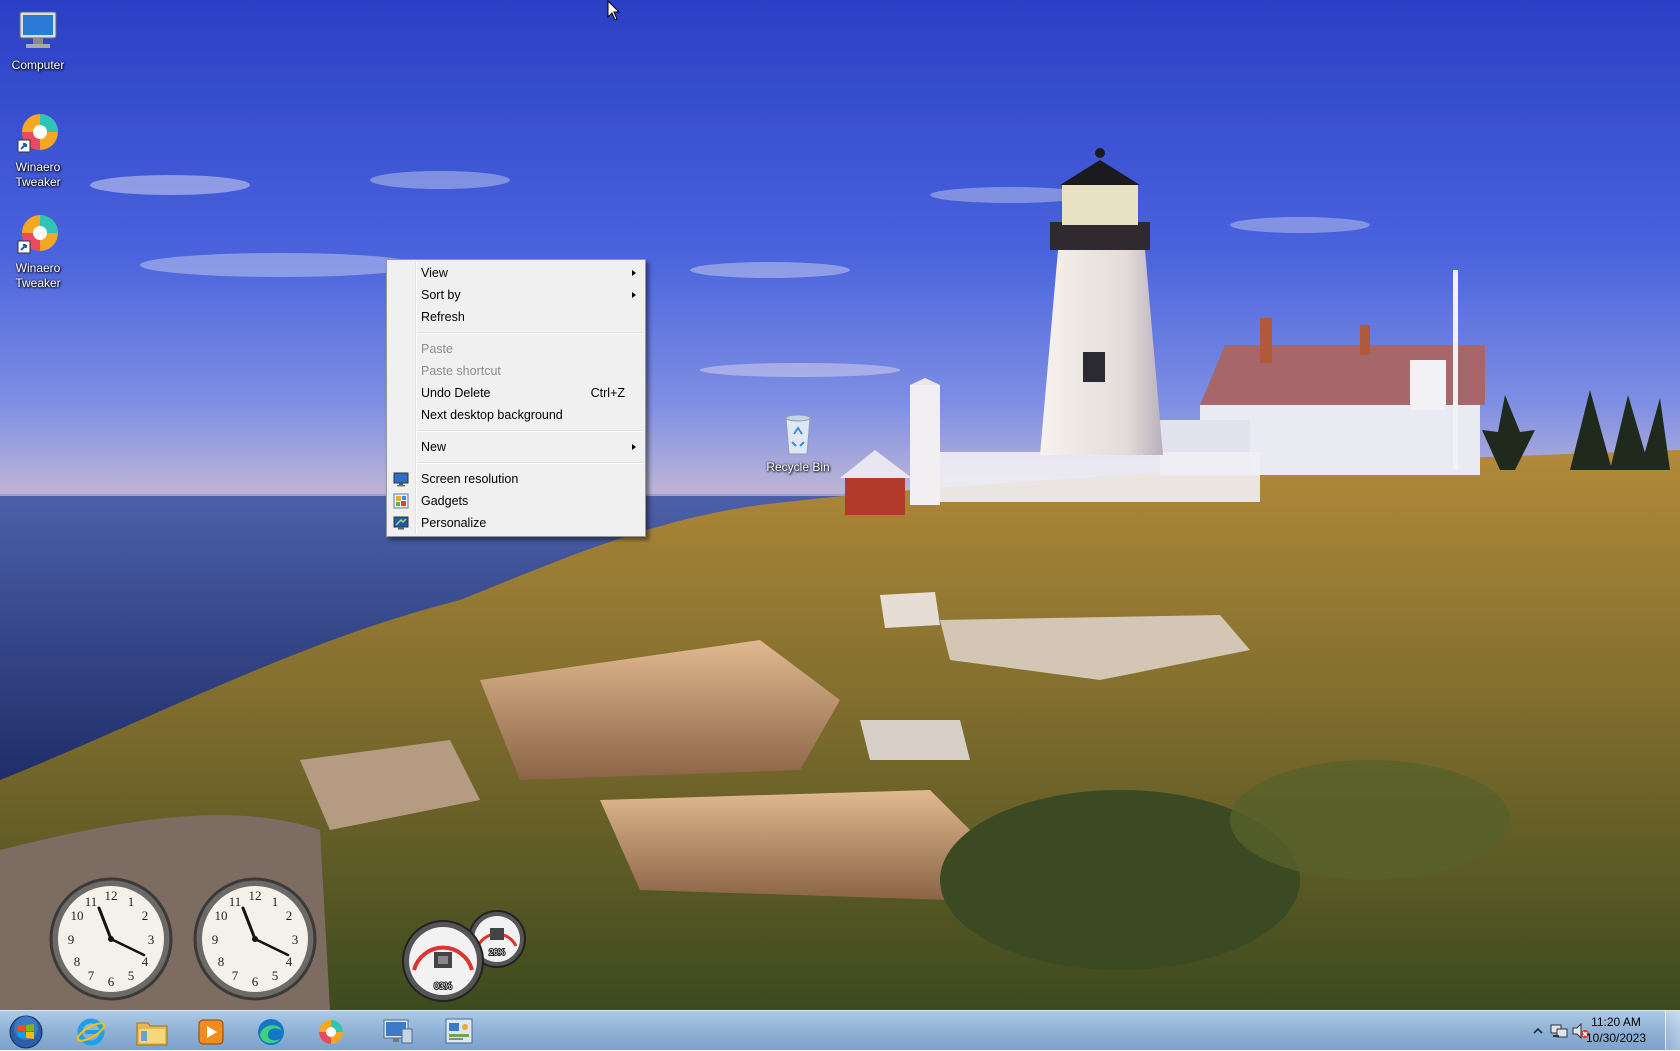 This screenshot has height=1051, width=1680. Describe the element at coordinates (111, 939) in the screenshot. I see `clock-gadget: 12 1 2 3 4 5 6 7 8 9 10 11` at that location.